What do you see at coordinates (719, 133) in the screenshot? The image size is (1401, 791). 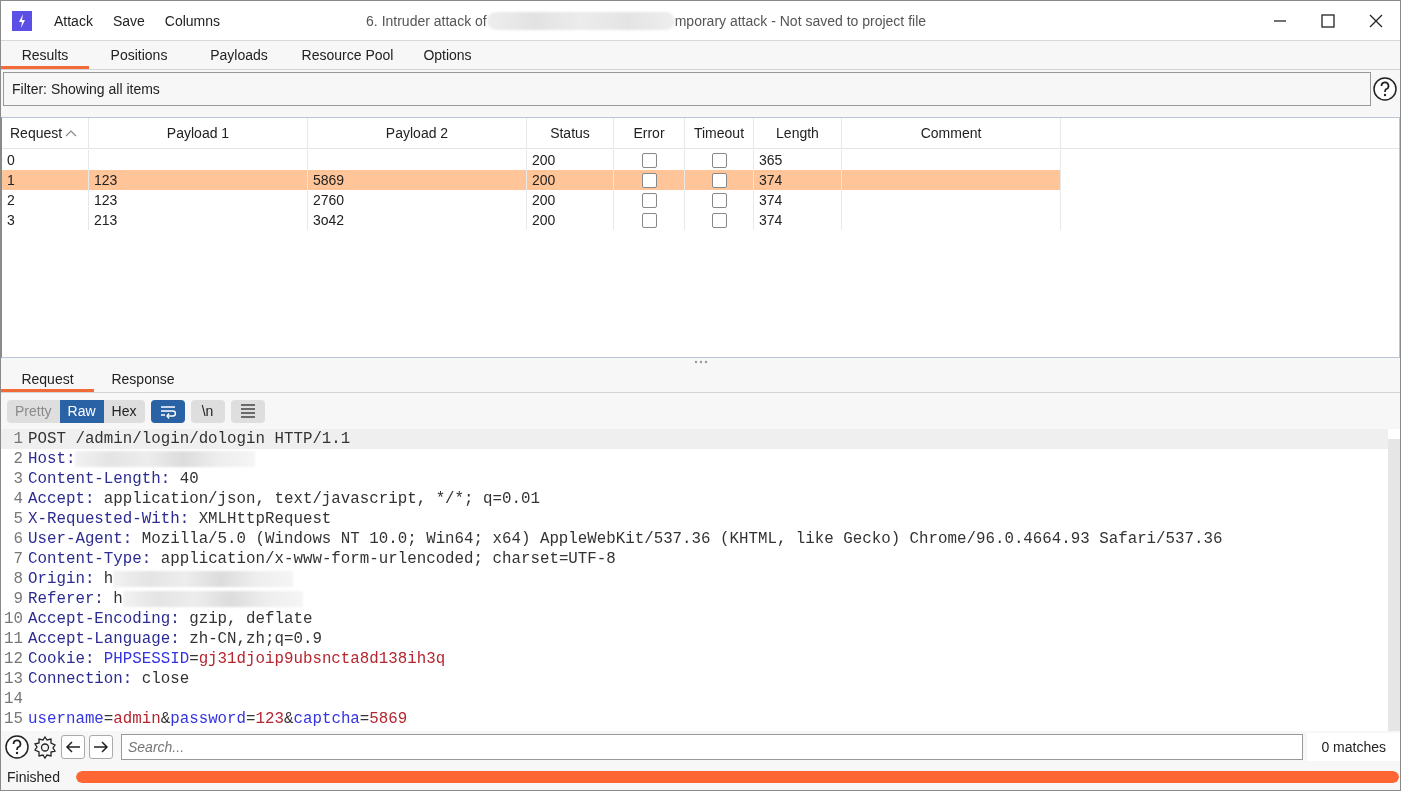 I see `column-header: Timeout` at bounding box center [719, 133].